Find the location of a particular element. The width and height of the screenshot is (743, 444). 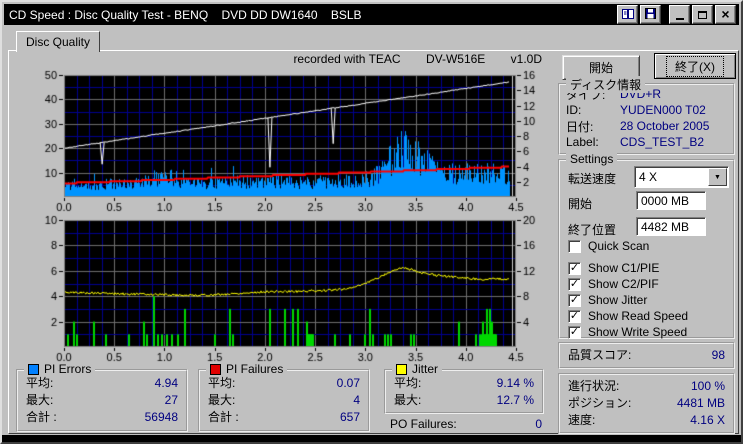

exit-button-label: 終了(X) is located at coordinates (695, 66).